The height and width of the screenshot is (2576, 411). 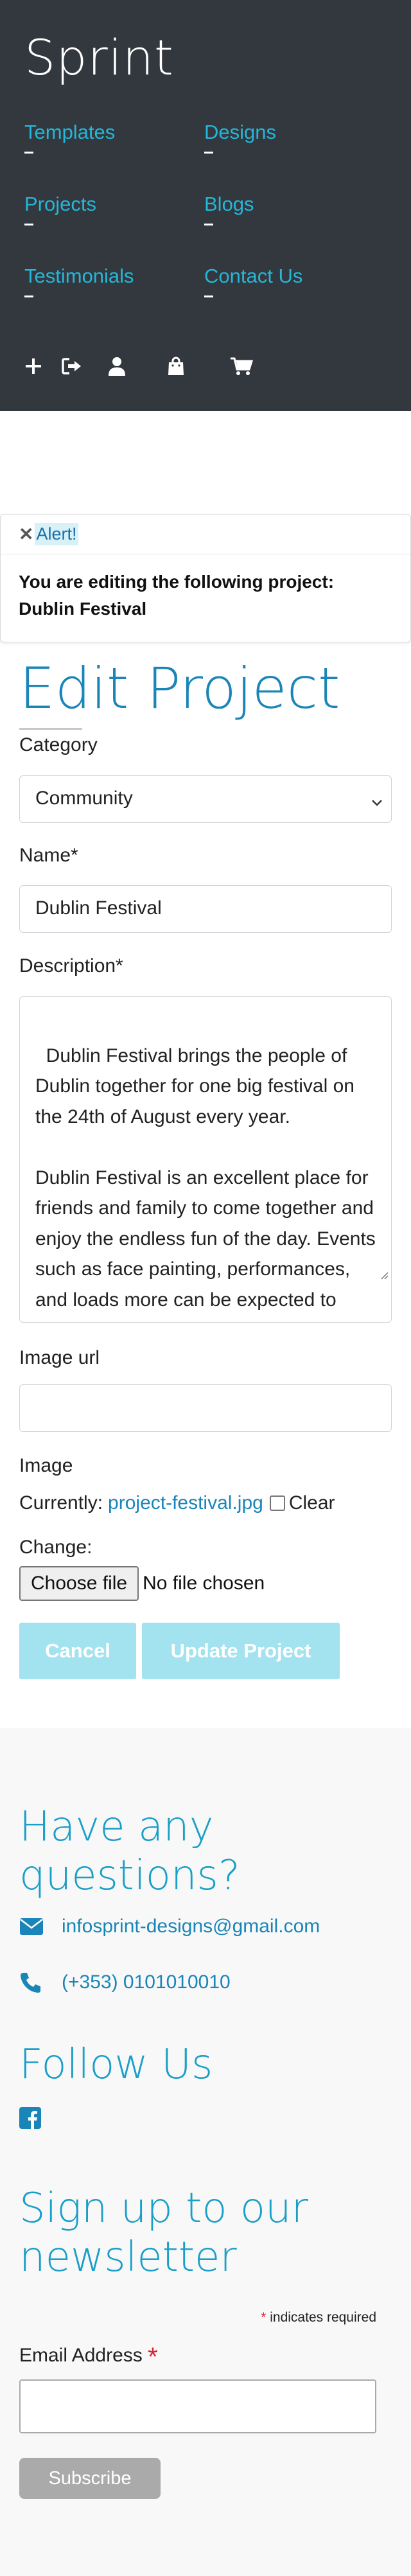 I want to click on nav-templates: Templates, so click(x=114, y=141).